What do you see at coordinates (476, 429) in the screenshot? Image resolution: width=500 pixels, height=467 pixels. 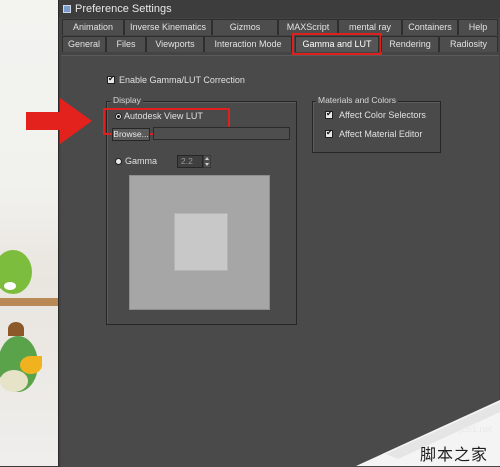 I see `watermark-url: jb51.net` at bounding box center [476, 429].